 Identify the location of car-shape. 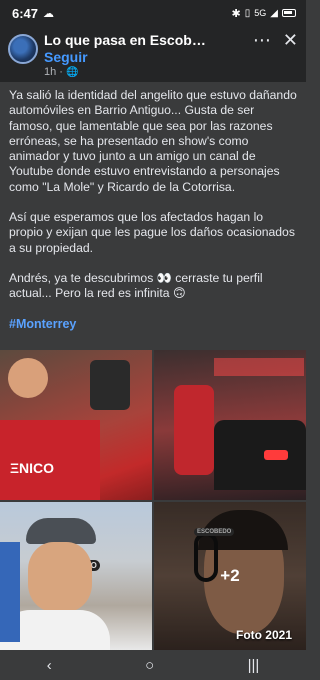
(260, 455).